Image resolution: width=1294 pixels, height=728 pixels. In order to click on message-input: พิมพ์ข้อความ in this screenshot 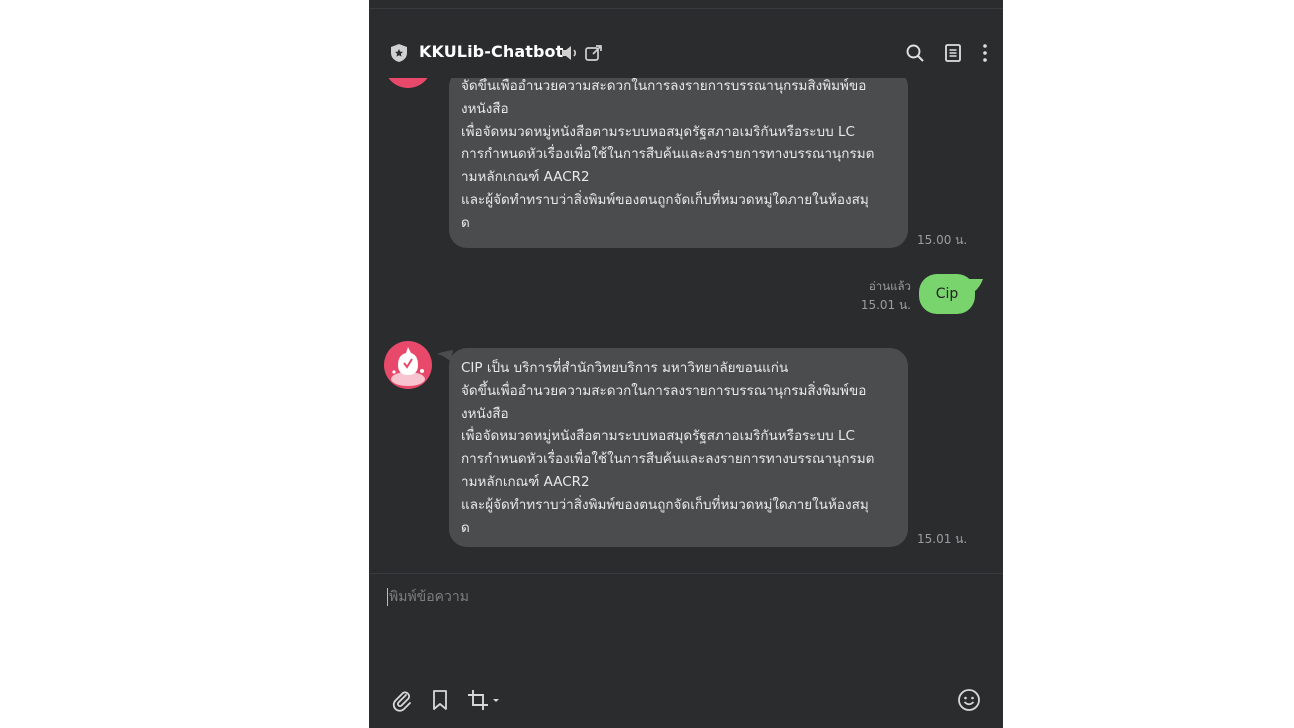, I will do `click(682, 601)`.